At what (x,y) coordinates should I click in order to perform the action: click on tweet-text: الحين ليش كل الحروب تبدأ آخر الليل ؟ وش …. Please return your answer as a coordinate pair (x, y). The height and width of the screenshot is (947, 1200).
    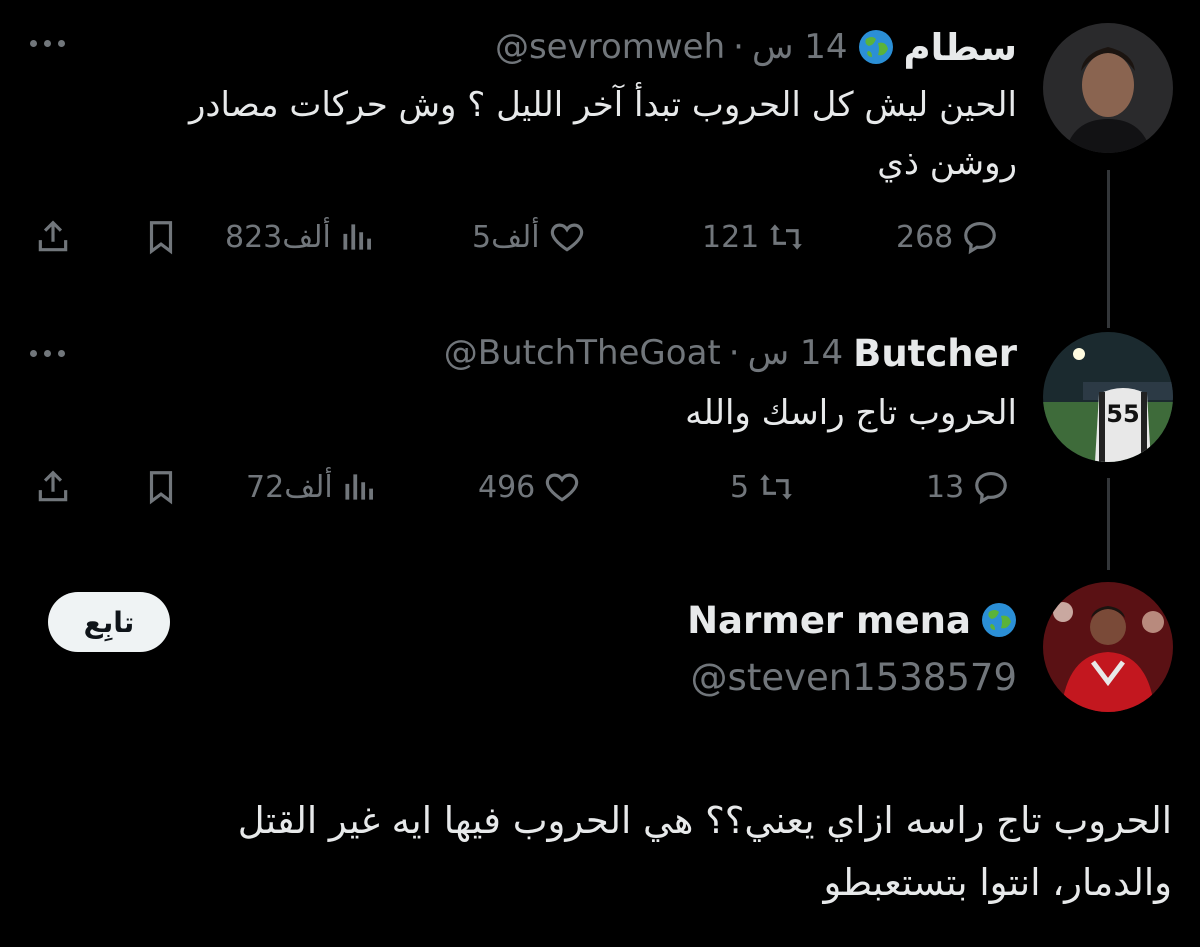
    Looking at the image, I should click on (522, 134).